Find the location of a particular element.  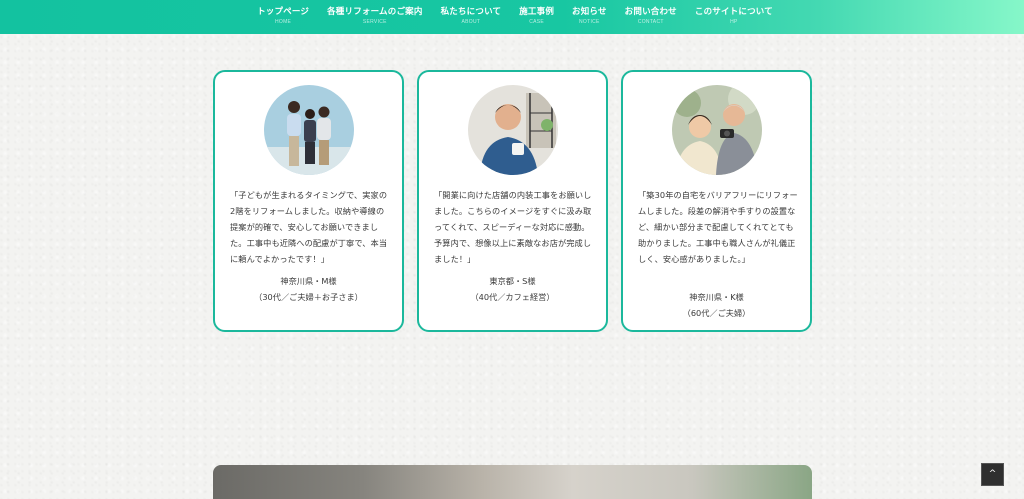

nav-item-contact: お問い合わせ CONTACT is located at coordinates (651, 13).